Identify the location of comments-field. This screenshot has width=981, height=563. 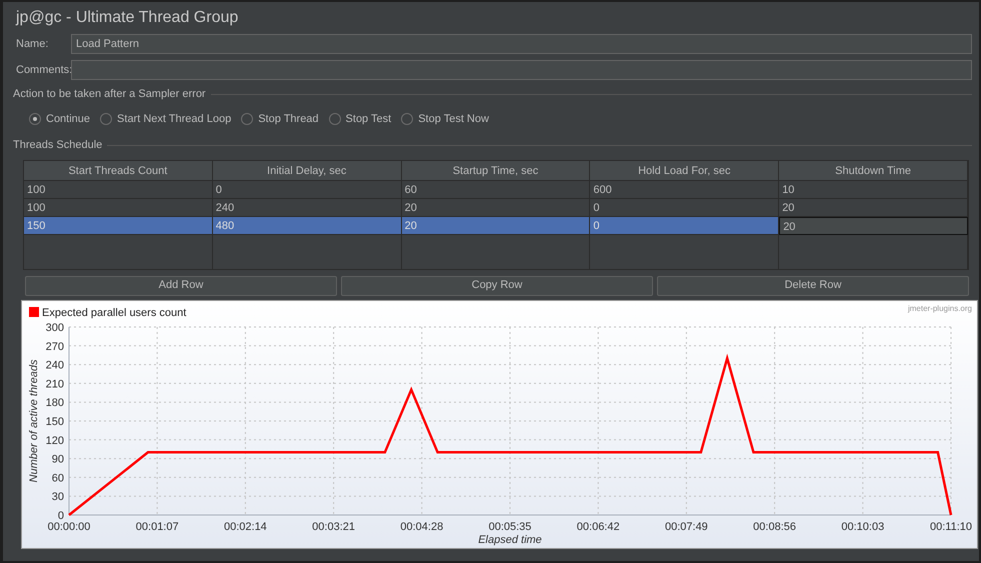
(521, 70).